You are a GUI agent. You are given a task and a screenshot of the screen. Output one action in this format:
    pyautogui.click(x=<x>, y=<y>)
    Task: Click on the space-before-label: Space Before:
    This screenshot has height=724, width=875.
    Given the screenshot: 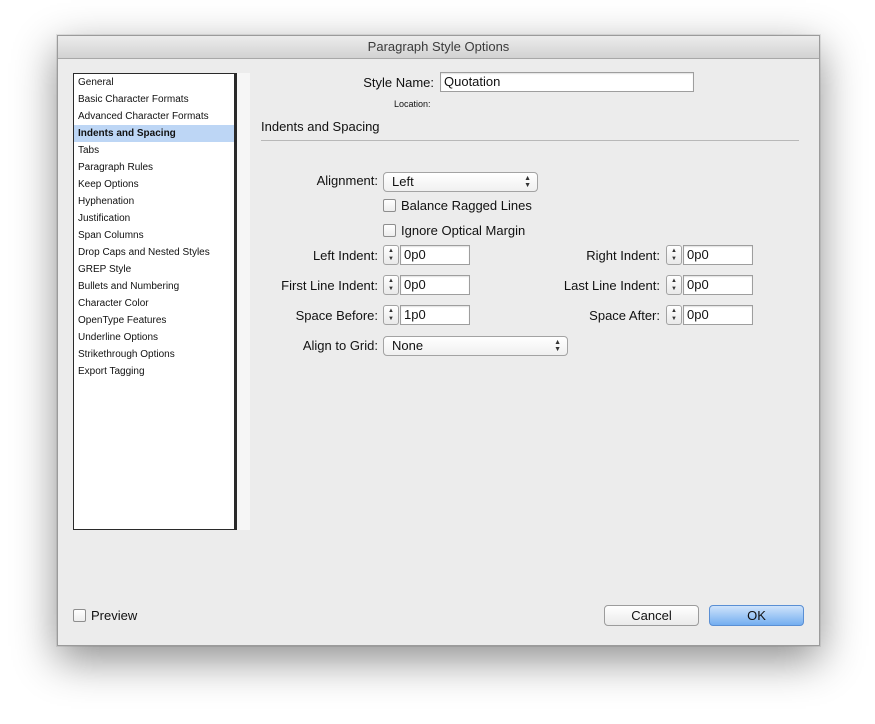 What is the action you would take?
    pyautogui.click(x=336, y=315)
    